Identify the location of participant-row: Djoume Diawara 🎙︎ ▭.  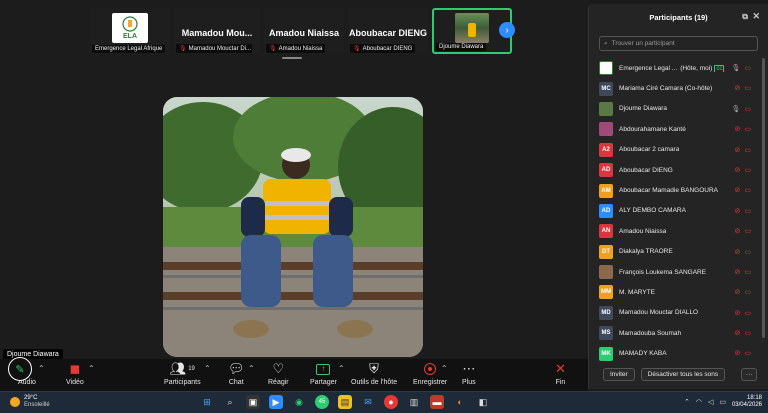
(677, 109).